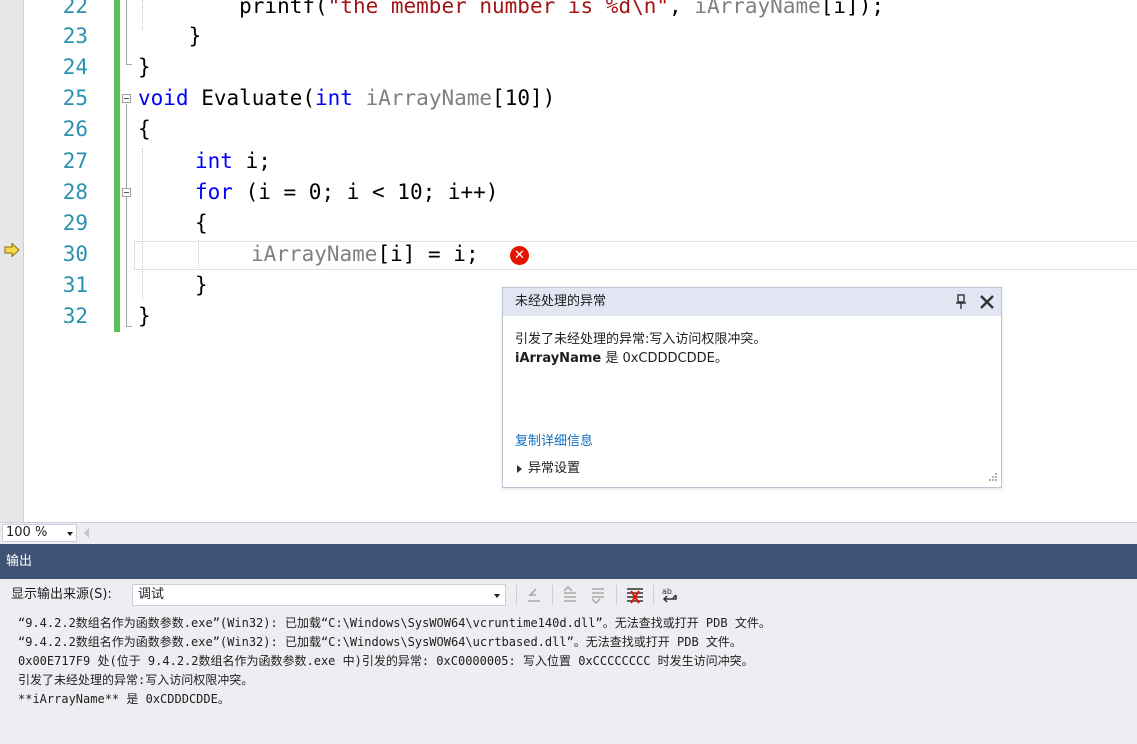 This screenshot has width=1137, height=744. What do you see at coordinates (568, 561) in the screenshot?
I see `output-titlebar: 输出` at bounding box center [568, 561].